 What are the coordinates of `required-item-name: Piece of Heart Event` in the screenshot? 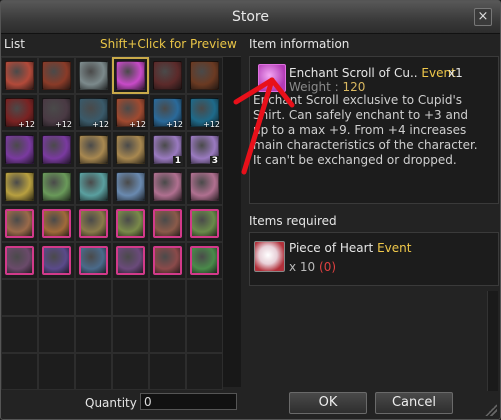 It's located at (350, 248).